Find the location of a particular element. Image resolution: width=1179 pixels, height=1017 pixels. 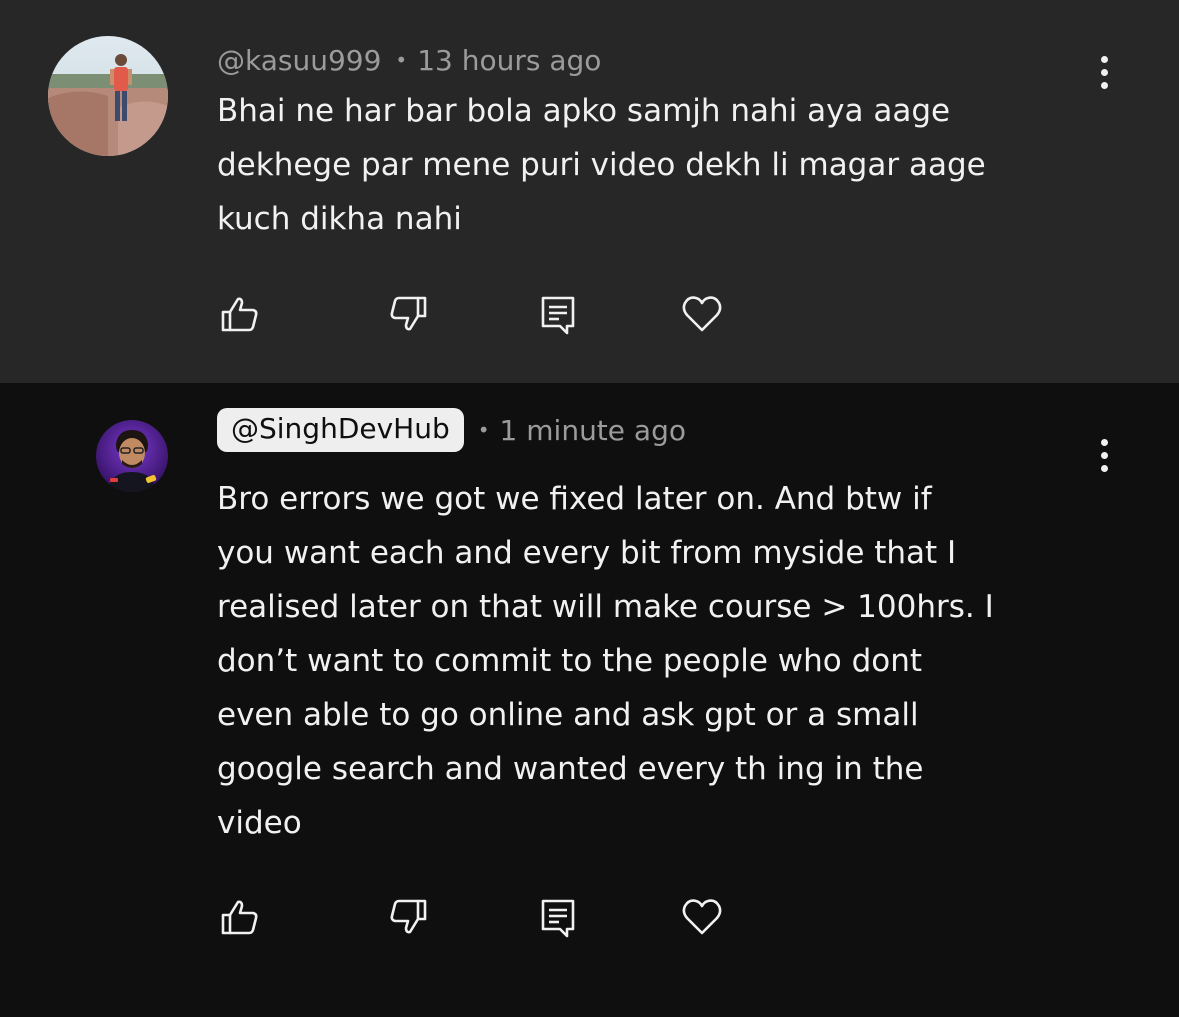

comment-line: kuch dikha nahi is located at coordinates (339, 219).